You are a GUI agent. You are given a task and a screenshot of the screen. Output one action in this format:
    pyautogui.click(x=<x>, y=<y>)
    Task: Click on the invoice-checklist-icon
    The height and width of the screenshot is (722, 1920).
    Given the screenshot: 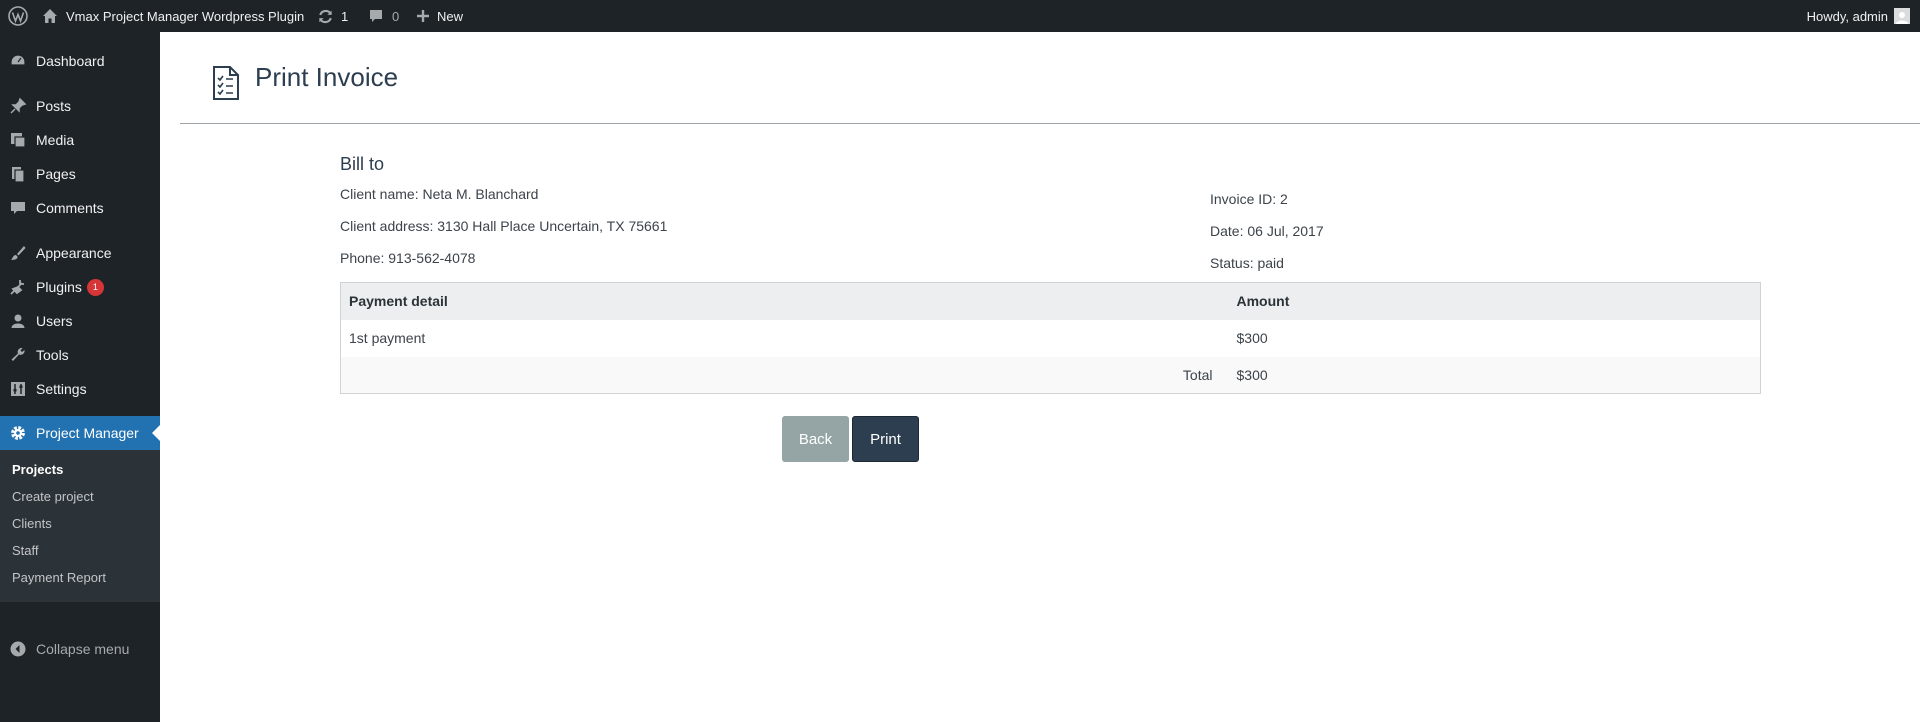 What is the action you would take?
    pyautogui.click(x=225, y=85)
    